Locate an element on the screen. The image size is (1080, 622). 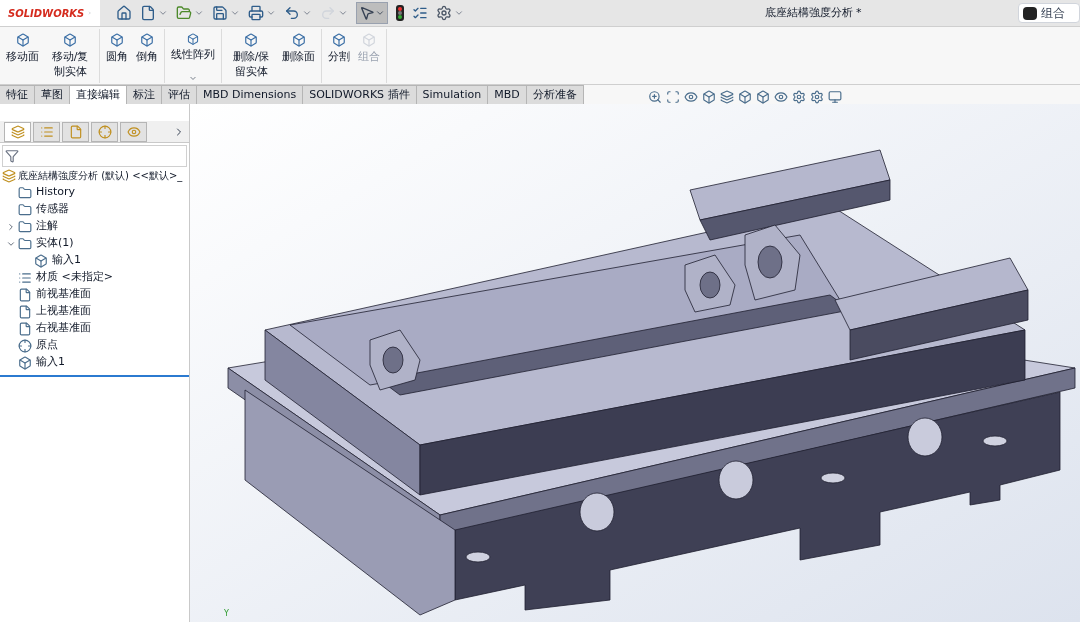
ribbon-button: 删除面 is located at coordinates (298, 56).